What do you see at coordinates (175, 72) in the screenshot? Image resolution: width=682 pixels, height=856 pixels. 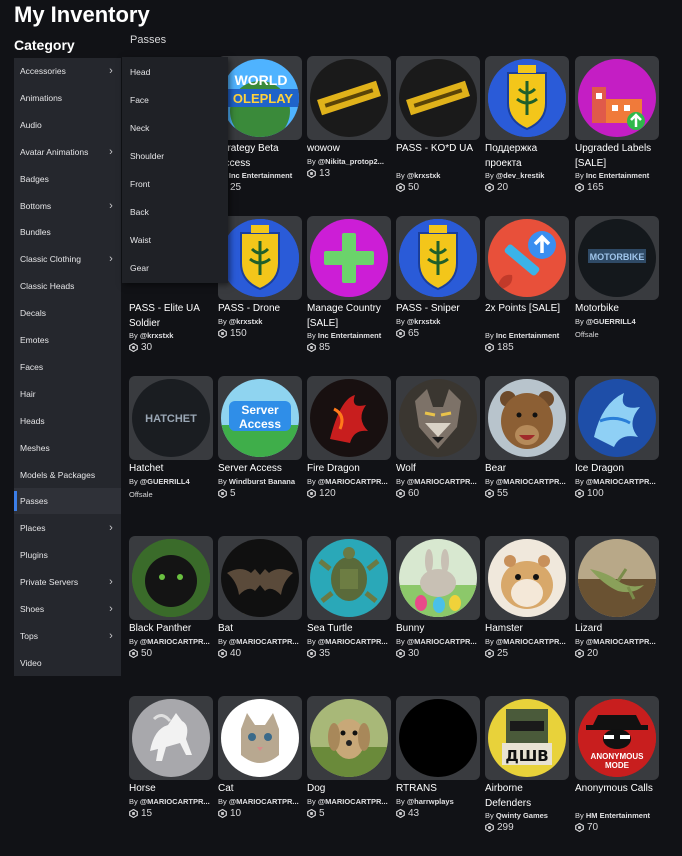 I see `flyout-item-head: Head` at bounding box center [175, 72].